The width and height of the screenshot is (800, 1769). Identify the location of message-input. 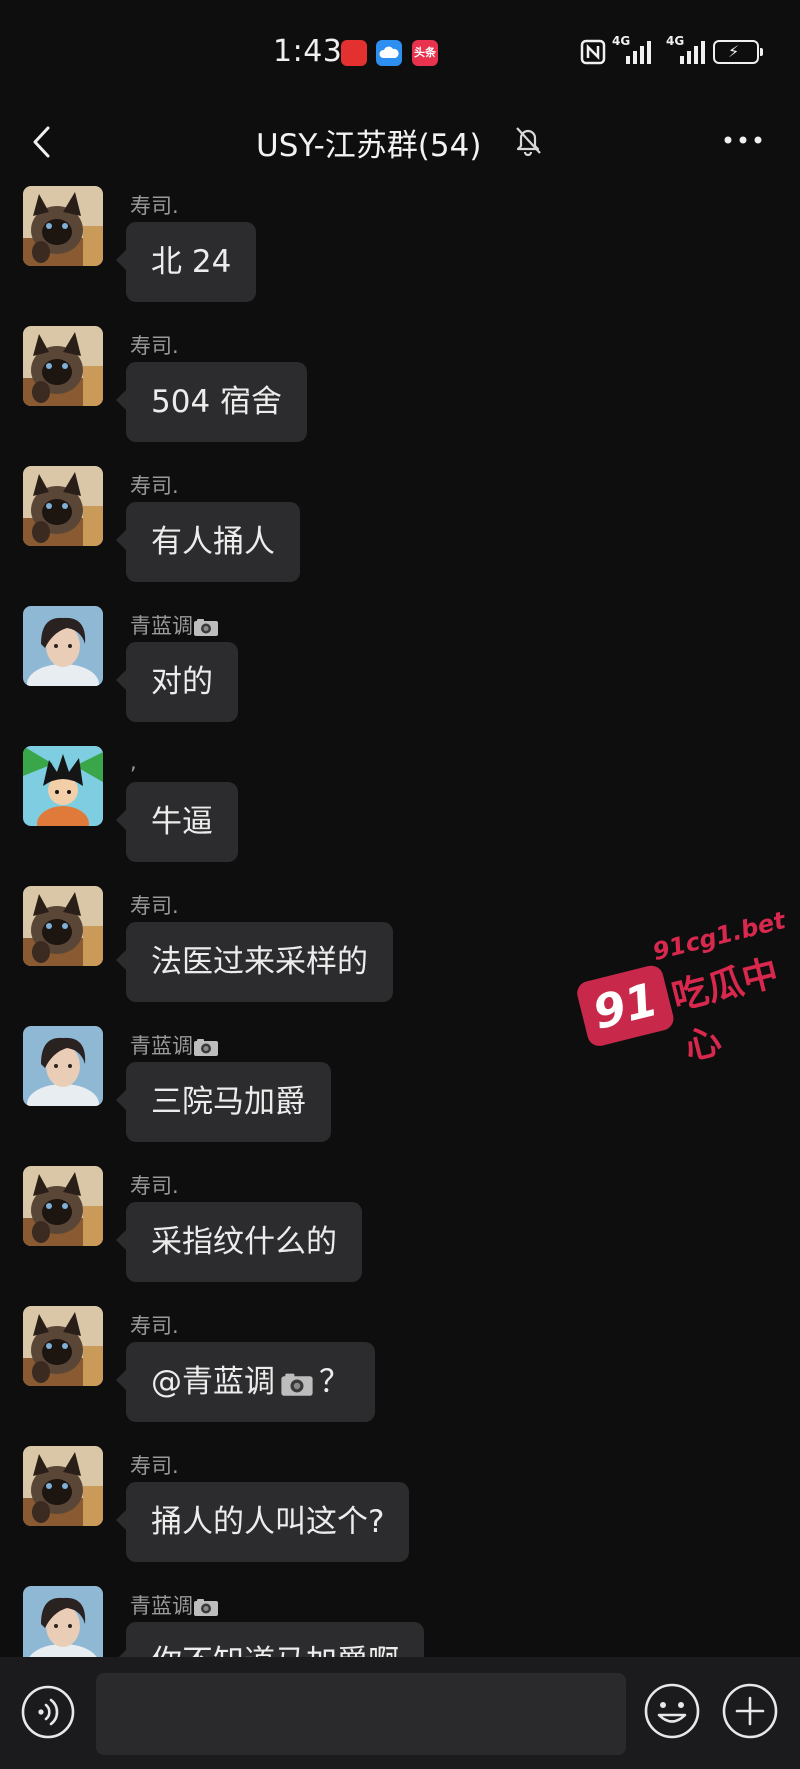
(361, 1714).